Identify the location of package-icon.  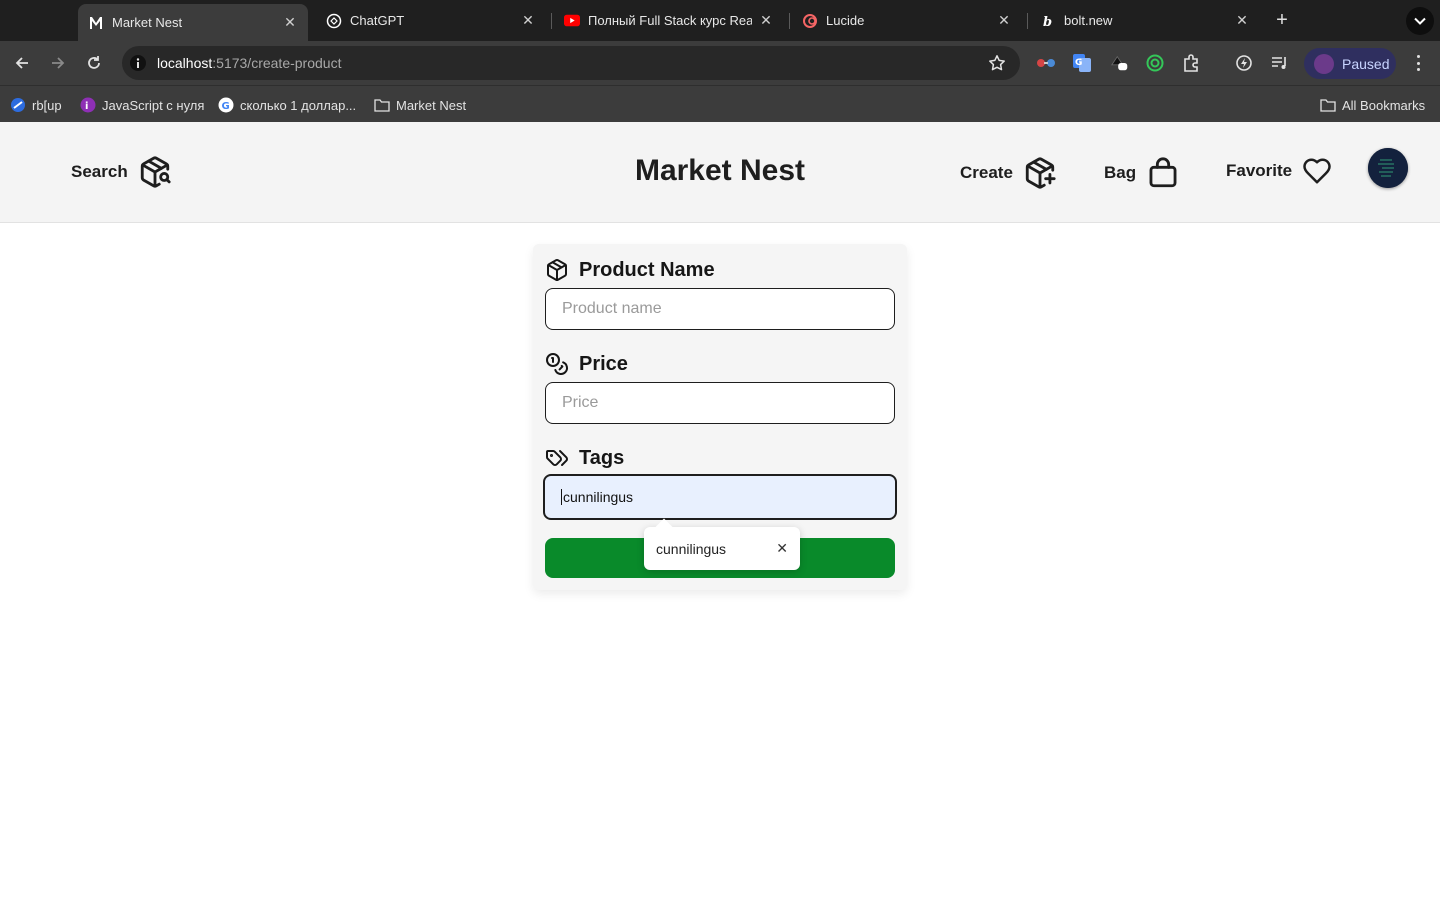
(557, 270).